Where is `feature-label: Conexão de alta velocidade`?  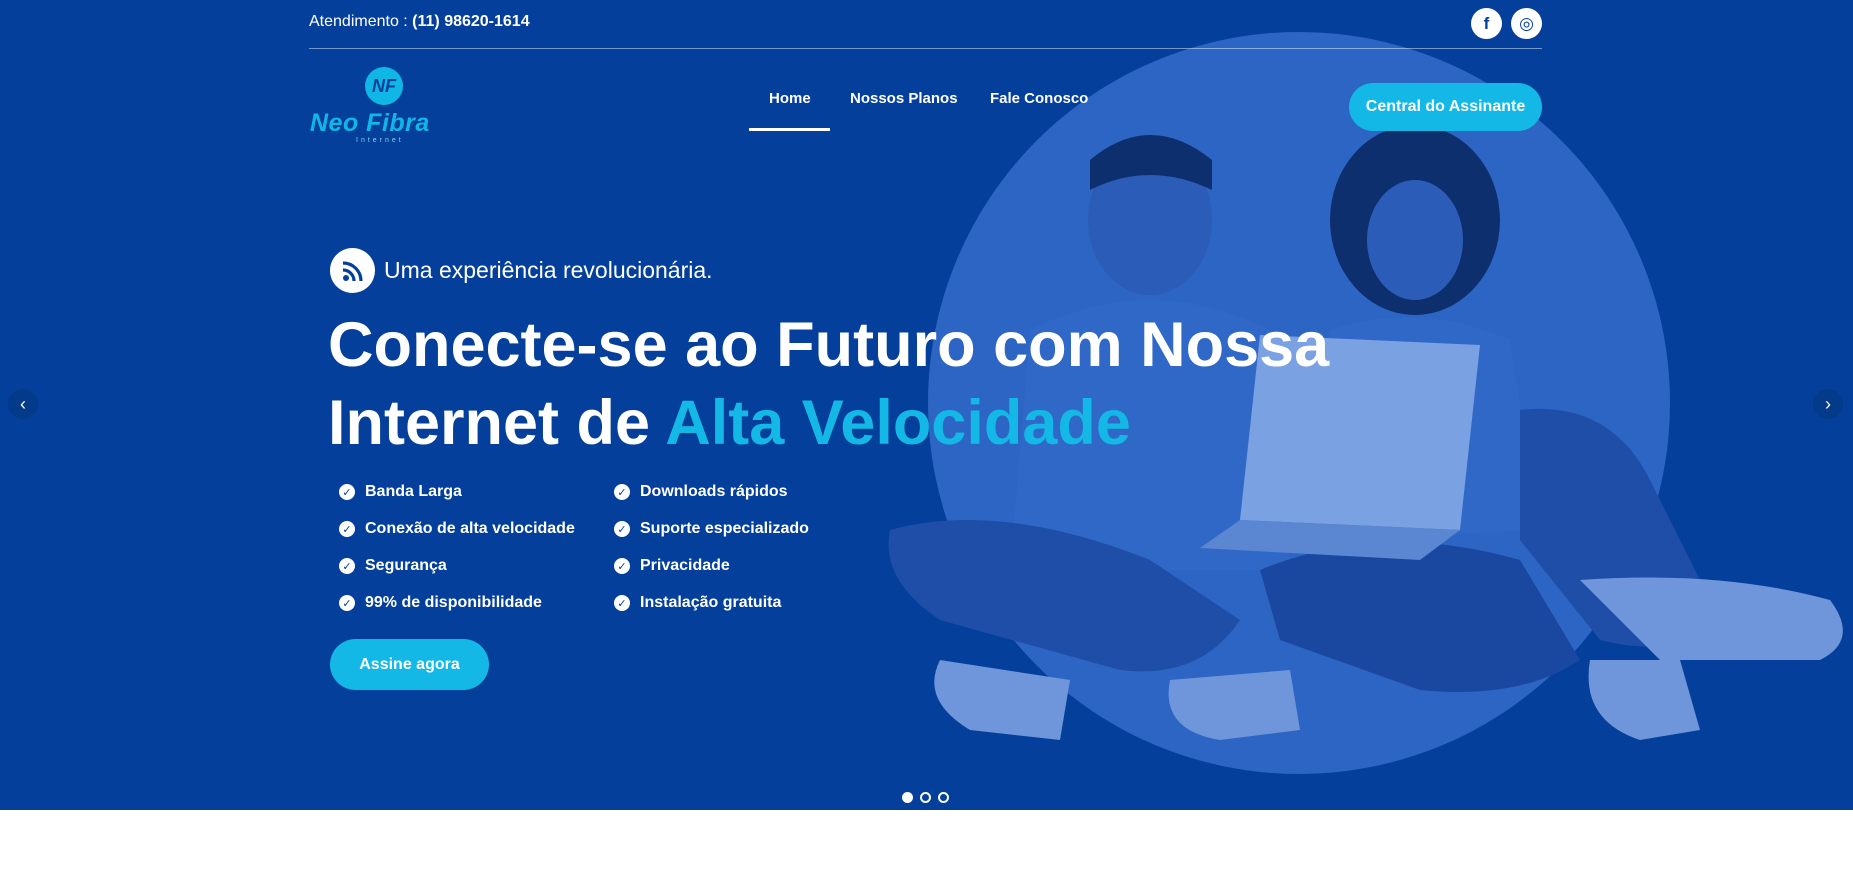
feature-label: Conexão de alta velocidade is located at coordinates (470, 528).